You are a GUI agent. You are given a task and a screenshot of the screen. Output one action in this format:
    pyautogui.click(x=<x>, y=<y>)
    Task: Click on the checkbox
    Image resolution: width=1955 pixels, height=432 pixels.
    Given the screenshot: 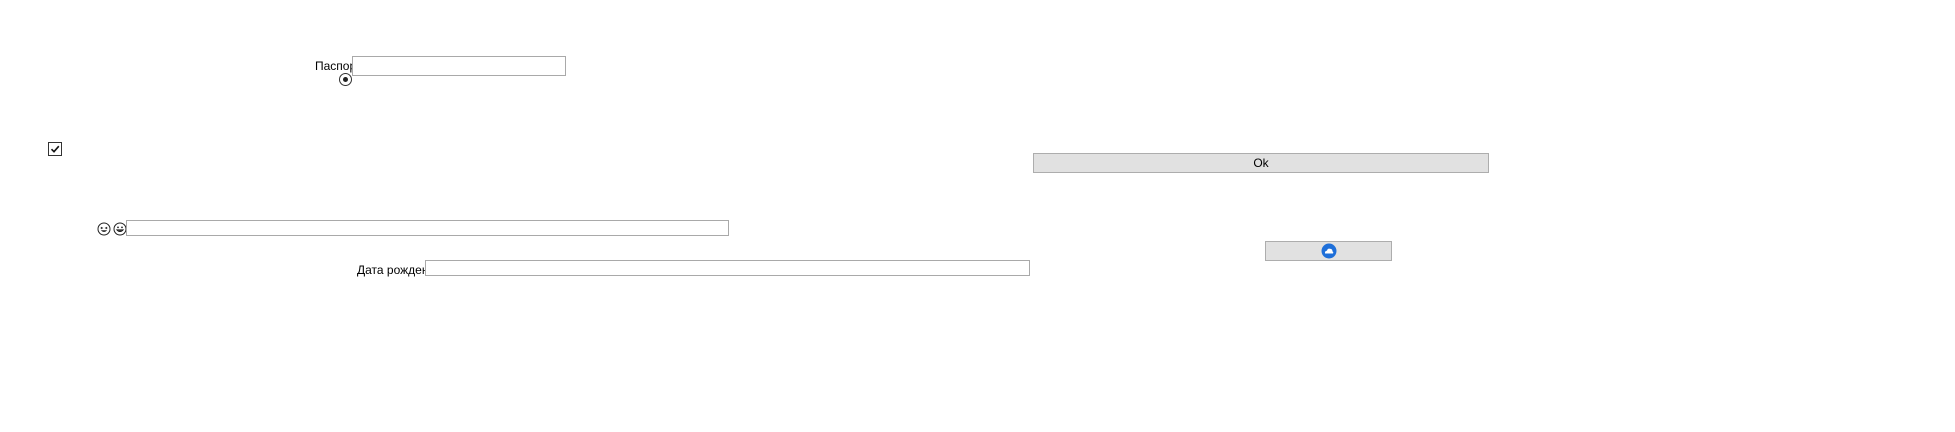 What is the action you would take?
    pyautogui.click(x=55, y=149)
    